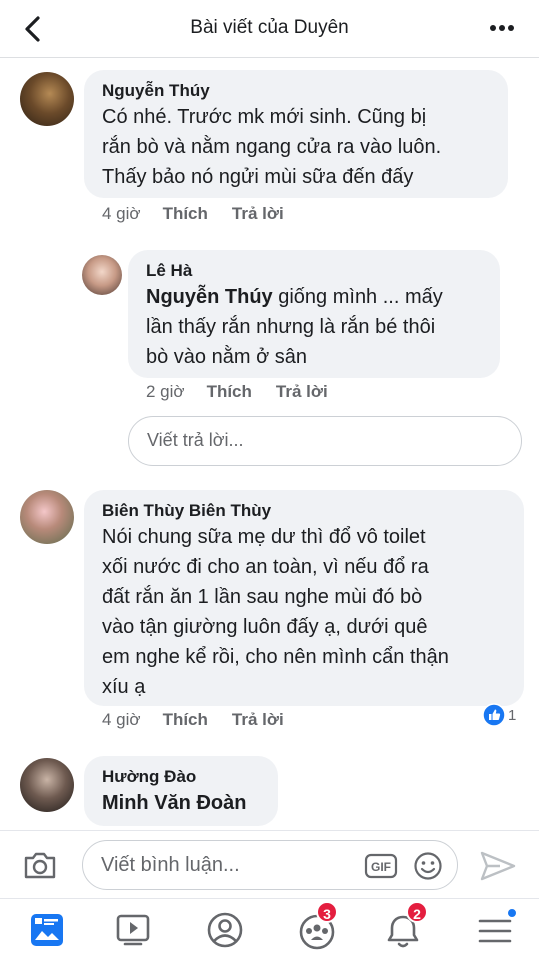 The height and width of the screenshot is (960, 539). Describe the element at coordinates (495, 930) in the screenshot. I see `menu-tab` at that location.